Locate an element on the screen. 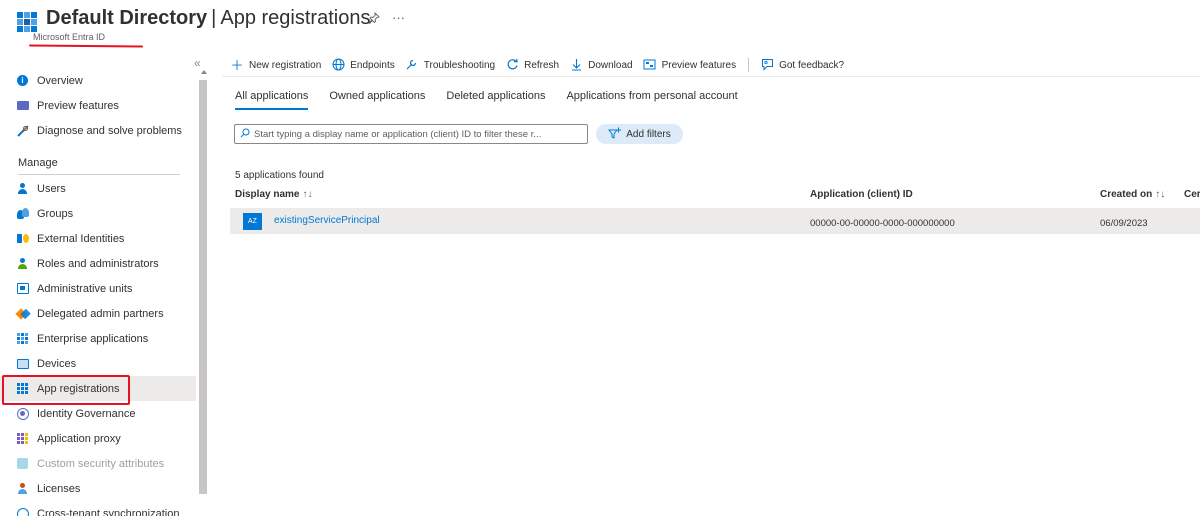  download-button: Download is located at coordinates (601, 65).